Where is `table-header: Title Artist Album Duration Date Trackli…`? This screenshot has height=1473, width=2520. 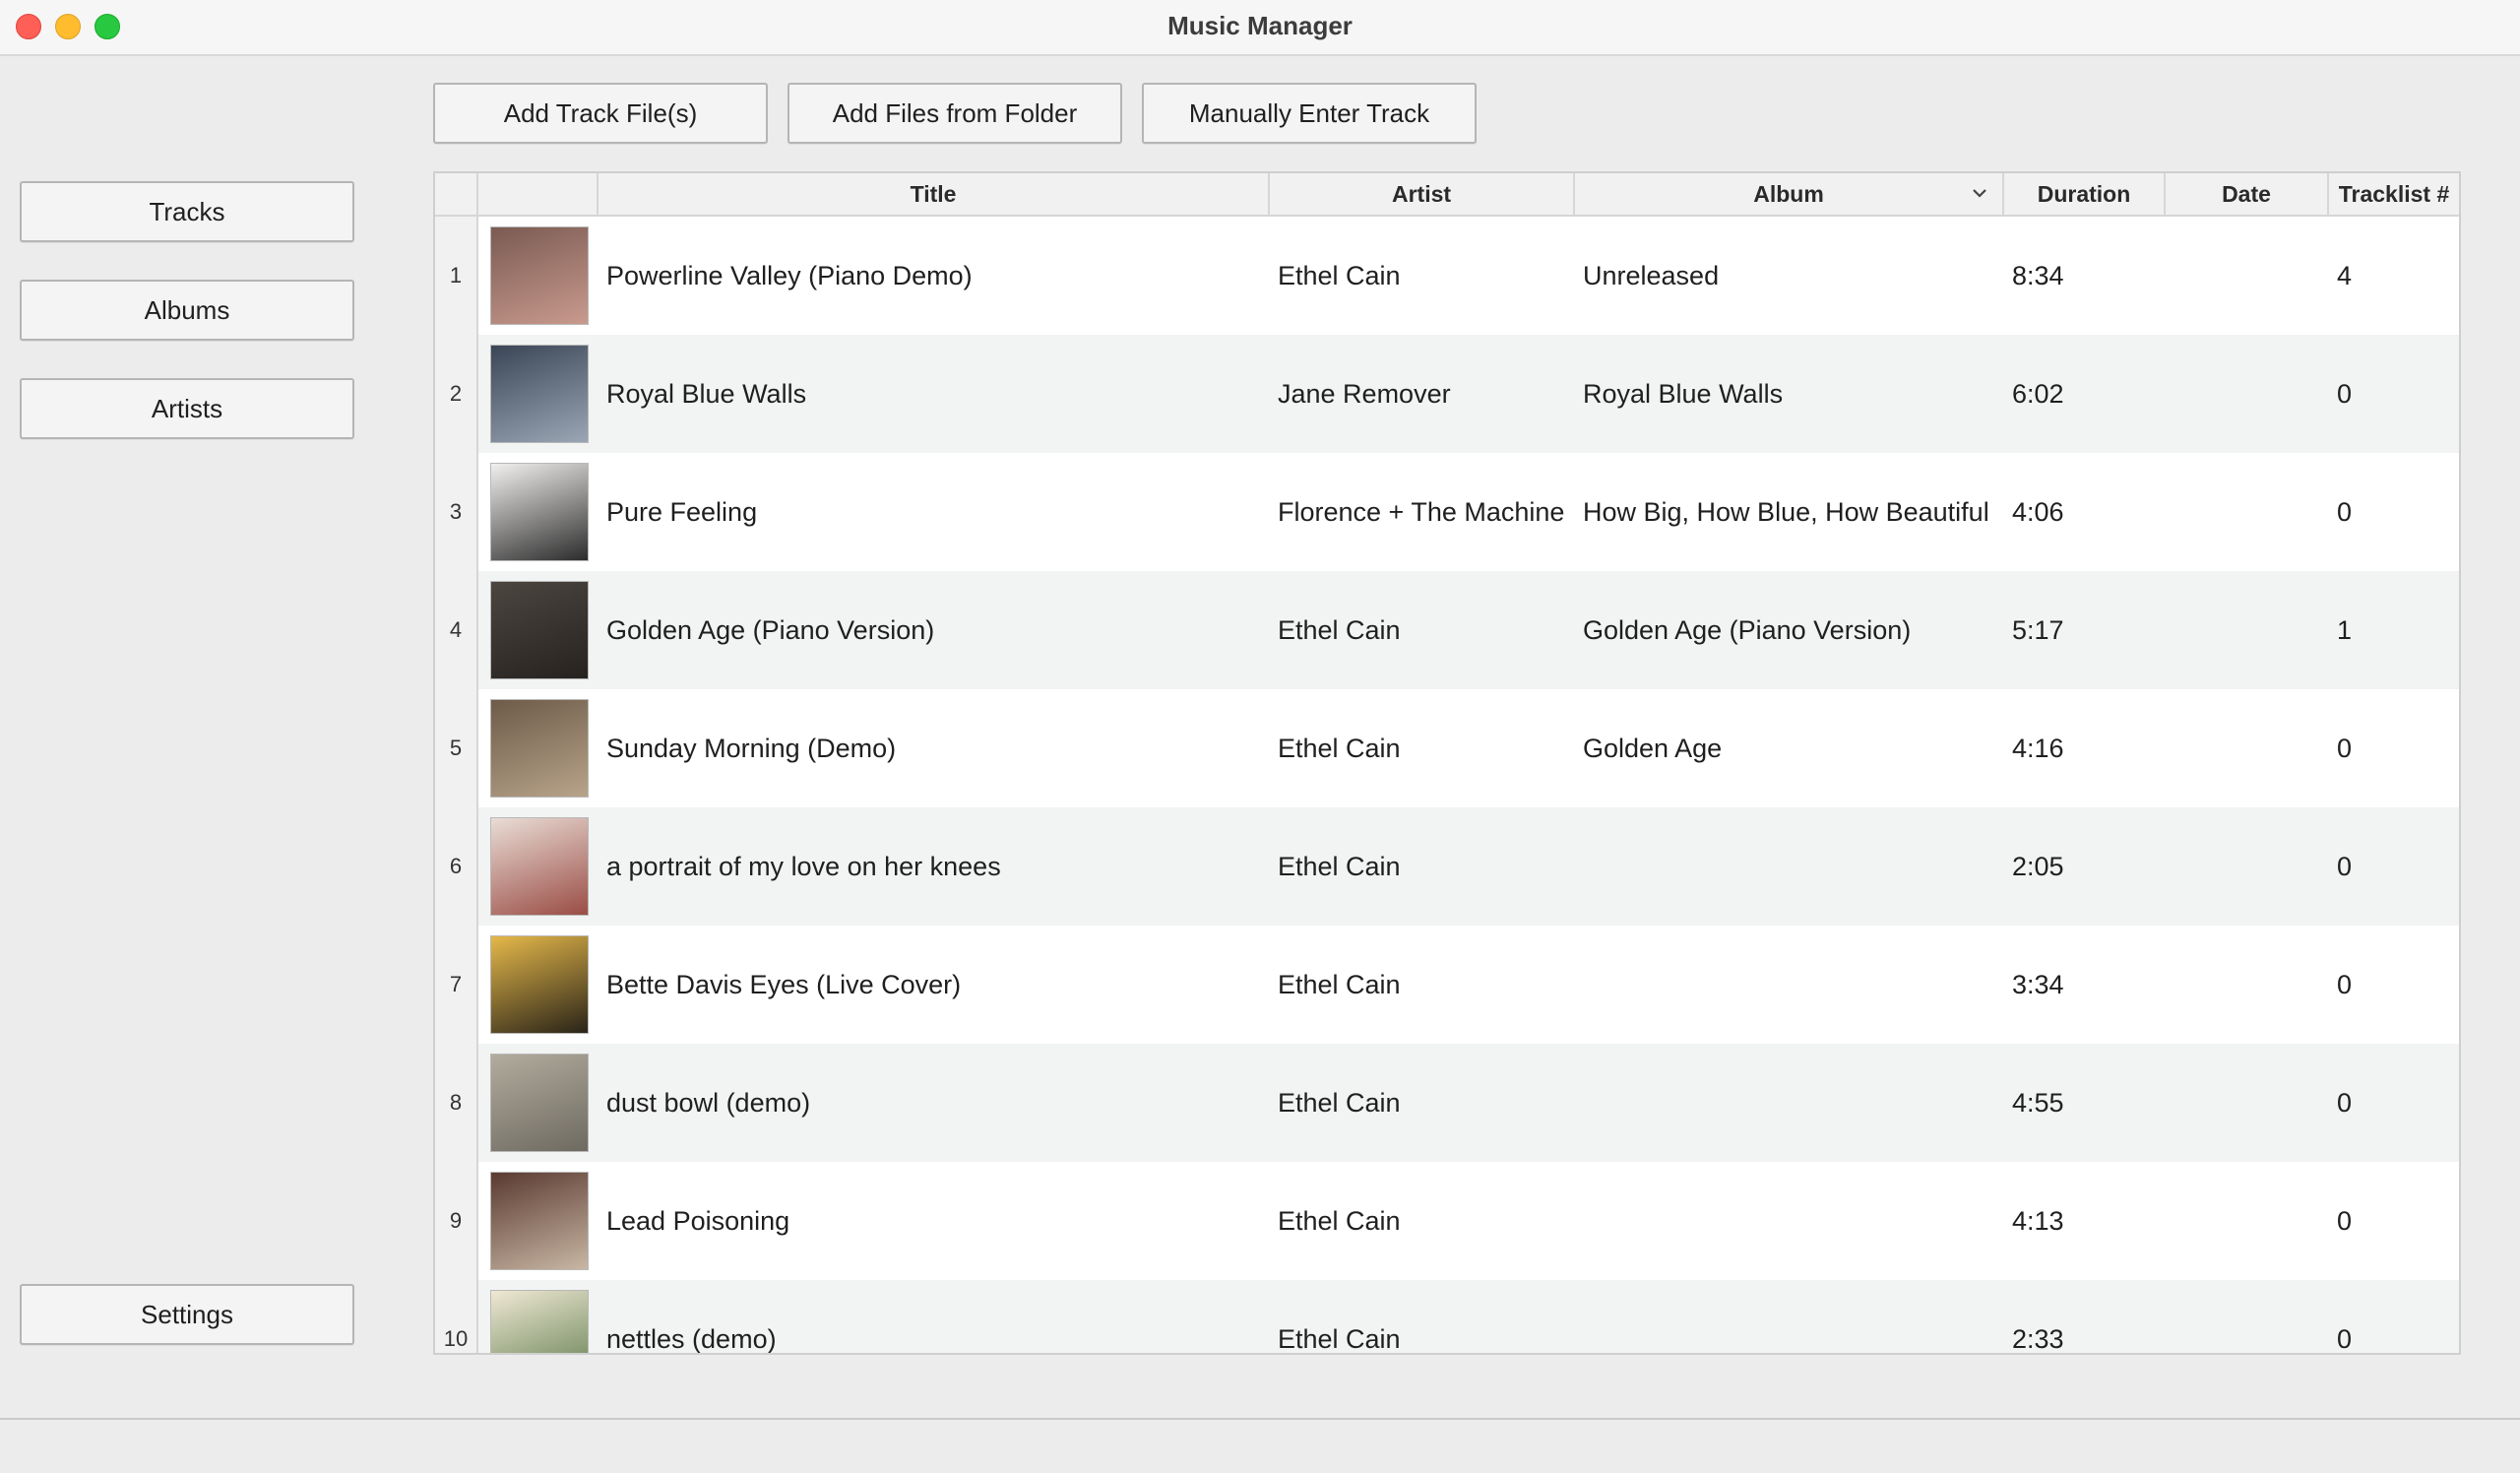
table-header: Title Artist Album Duration Date Trackli… is located at coordinates (1447, 195).